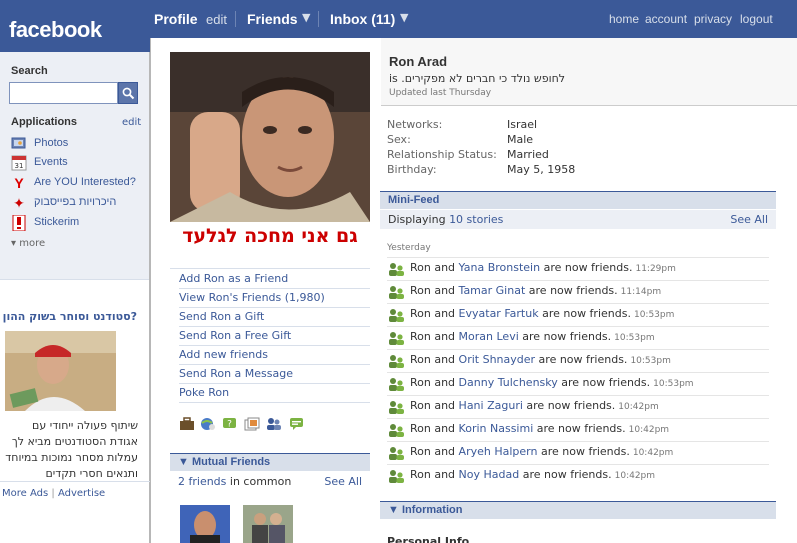 The image size is (797, 543). What do you see at coordinates (274, 374) in the screenshot?
I see `send-message-link: Send Ron a Message` at bounding box center [274, 374].